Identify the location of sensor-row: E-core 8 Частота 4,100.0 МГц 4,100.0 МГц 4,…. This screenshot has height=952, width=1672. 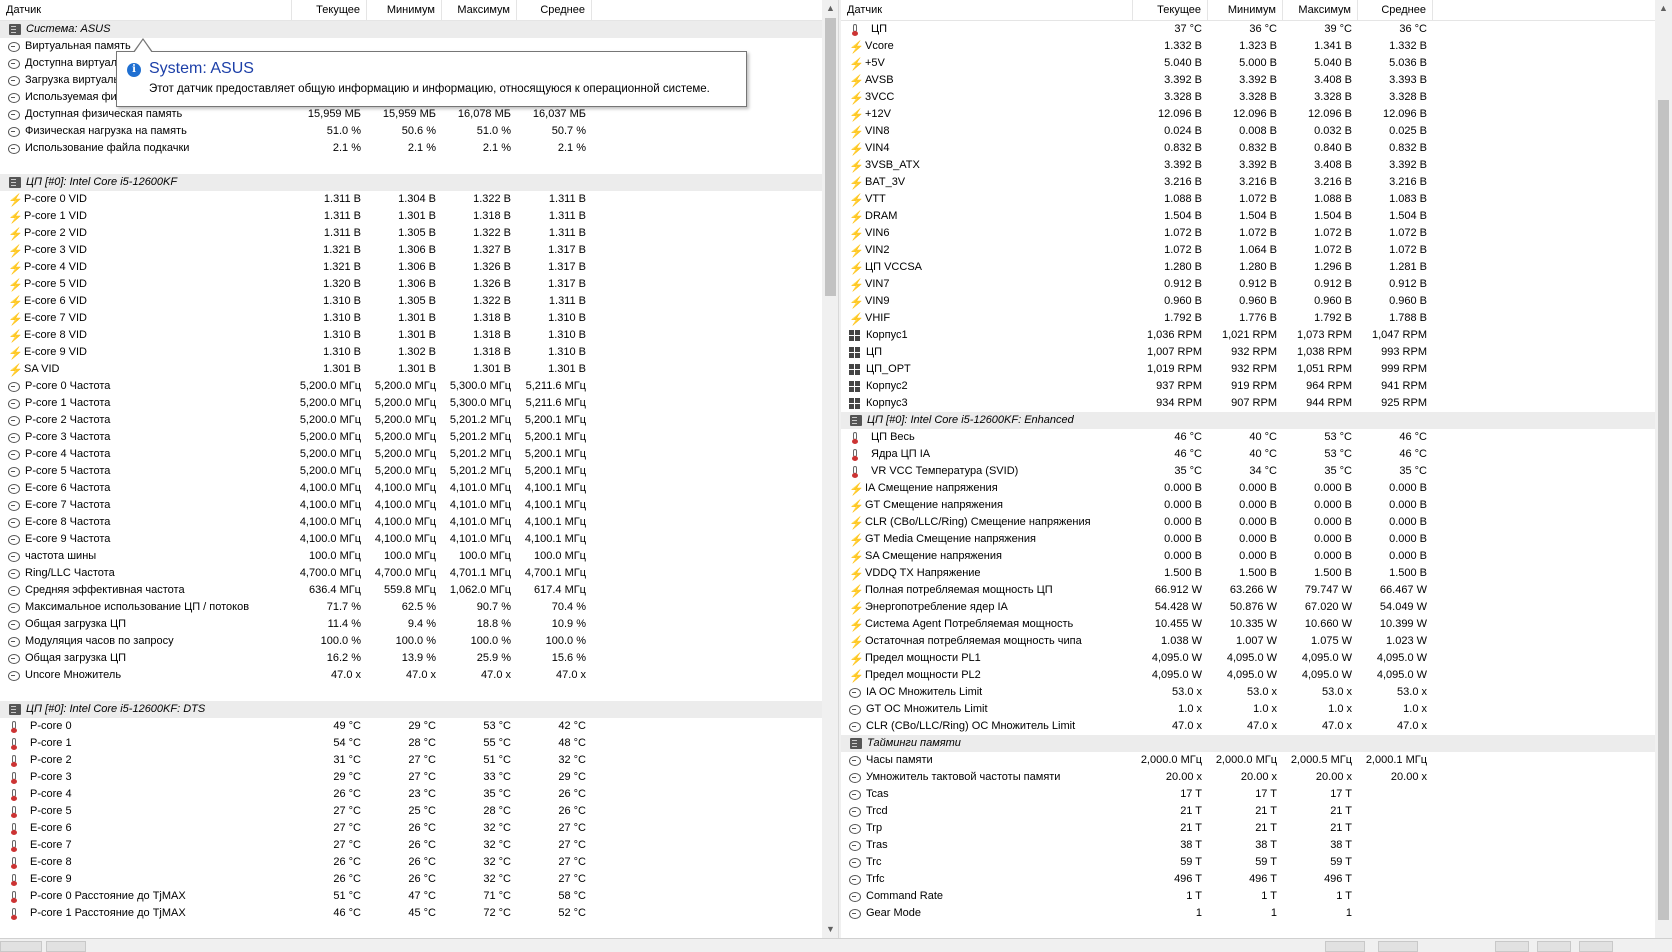
(420, 522).